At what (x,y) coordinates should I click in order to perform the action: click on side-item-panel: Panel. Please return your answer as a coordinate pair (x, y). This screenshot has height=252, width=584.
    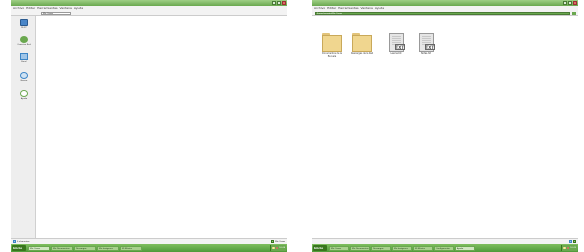
    Looking at the image, I should click on (24, 58).